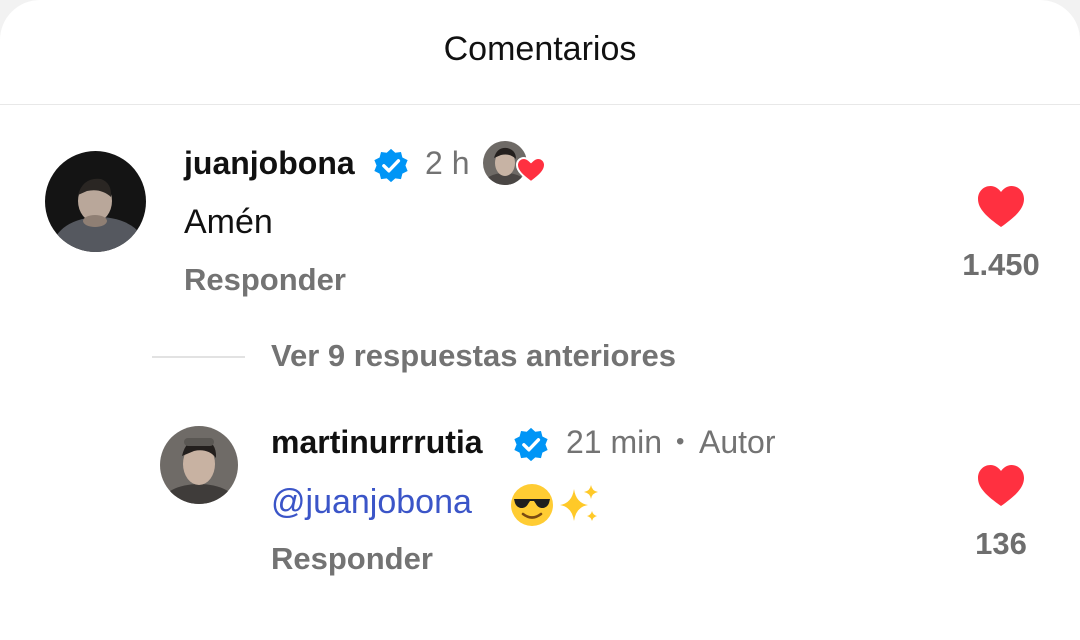  Describe the element at coordinates (228, 222) in the screenshot. I see `comment-text: Amén` at that location.